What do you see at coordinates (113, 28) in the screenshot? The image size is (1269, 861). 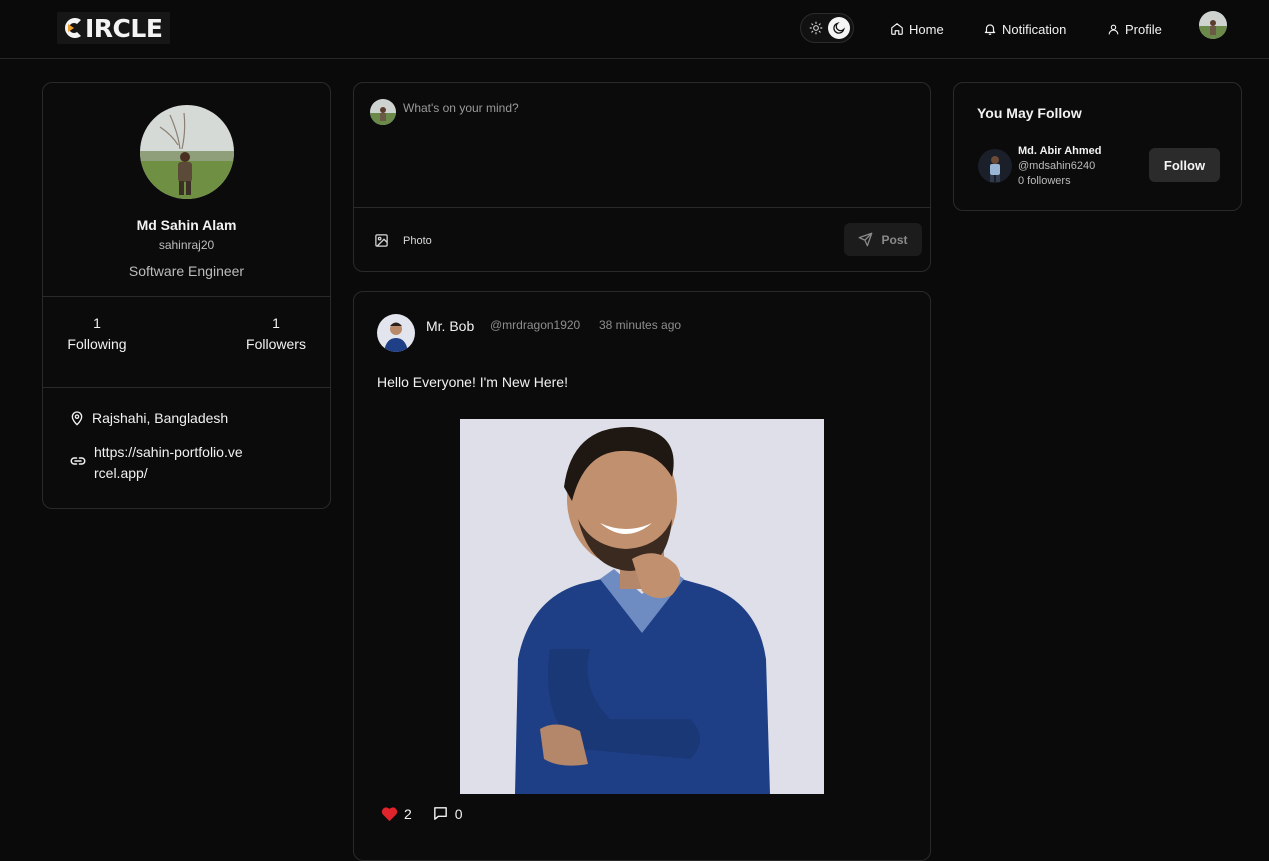 I see `circle-logo: IRCLE` at bounding box center [113, 28].